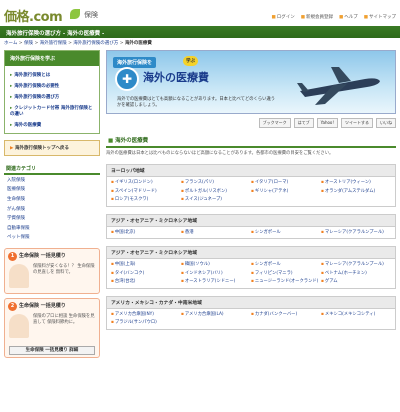  What do you see at coordinates (317, 17) in the screenshot?
I see `register-link: 新規会員登録` at bounding box center [317, 17].